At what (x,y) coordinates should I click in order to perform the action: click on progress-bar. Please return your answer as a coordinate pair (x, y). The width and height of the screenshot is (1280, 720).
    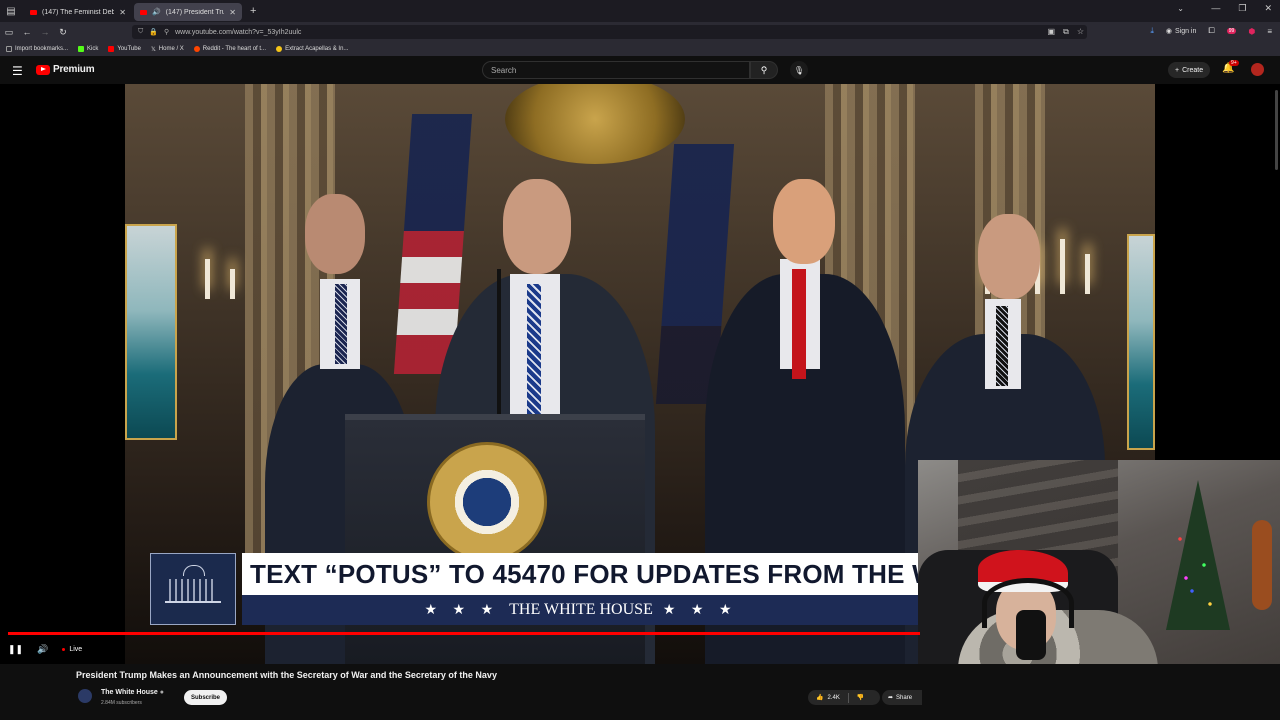
    Looking at the image, I should click on (464, 633).